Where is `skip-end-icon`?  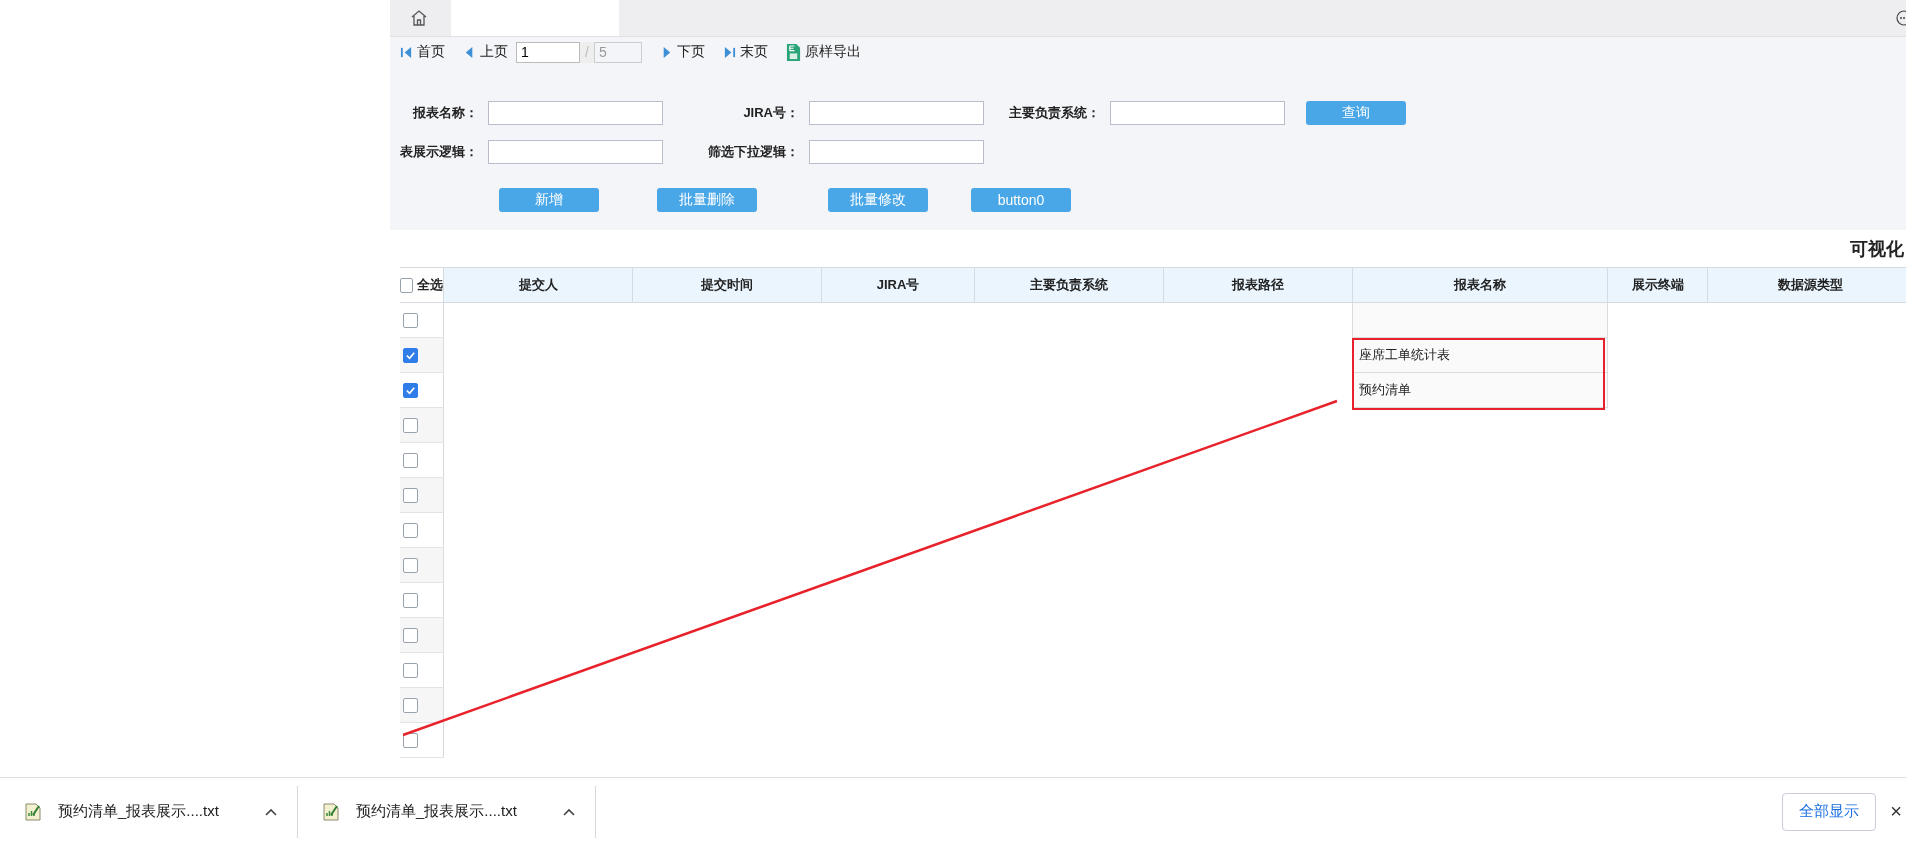
skip-end-icon is located at coordinates (729, 52).